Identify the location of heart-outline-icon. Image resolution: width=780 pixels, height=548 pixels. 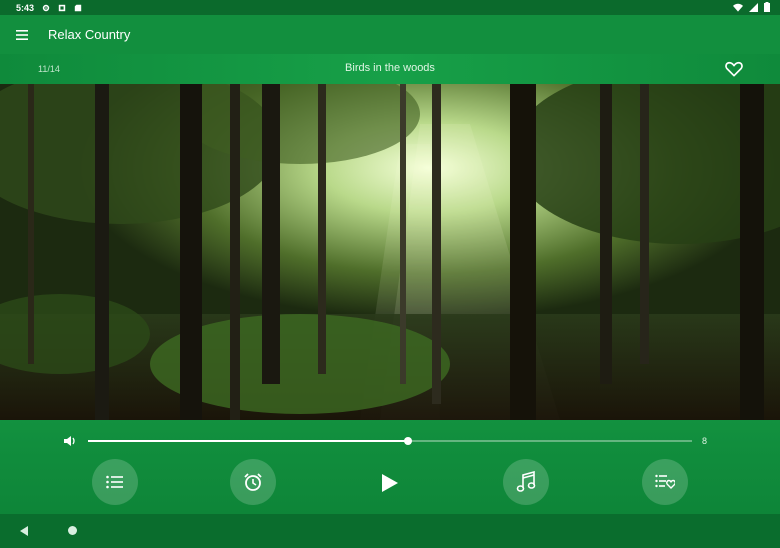
(734, 69).